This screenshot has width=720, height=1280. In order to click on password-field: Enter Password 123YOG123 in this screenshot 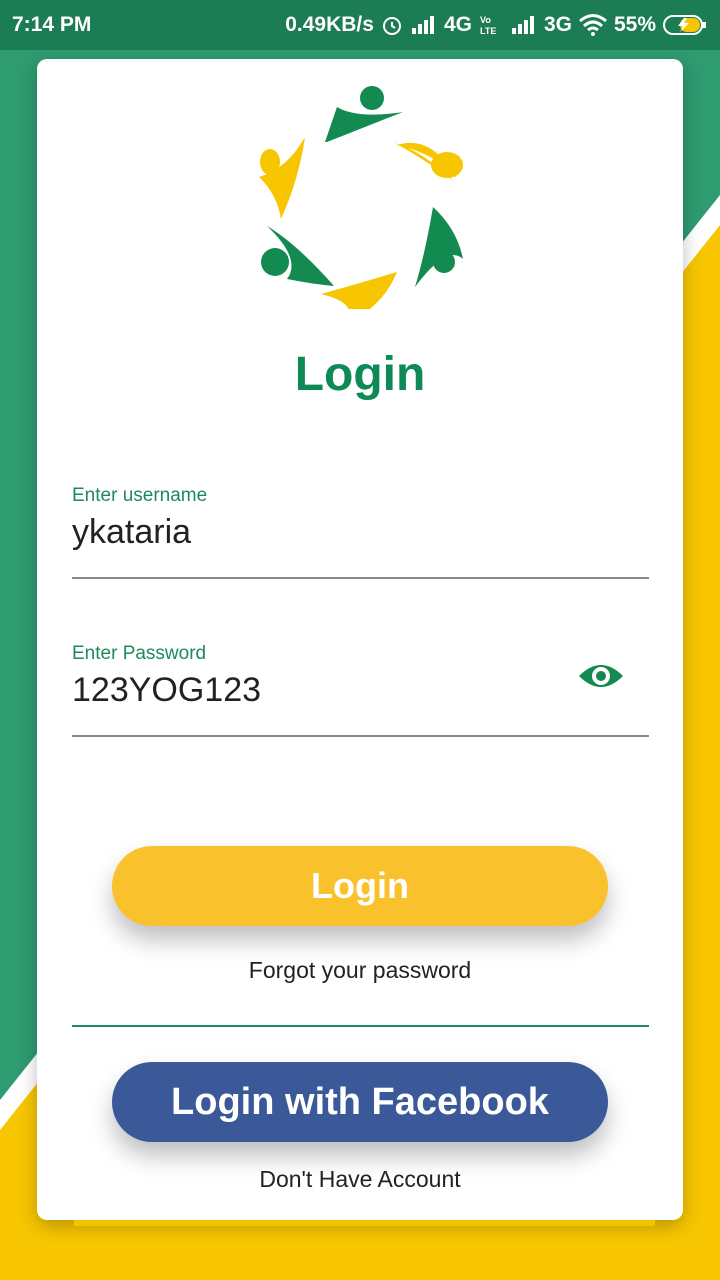, I will do `click(360, 690)`.